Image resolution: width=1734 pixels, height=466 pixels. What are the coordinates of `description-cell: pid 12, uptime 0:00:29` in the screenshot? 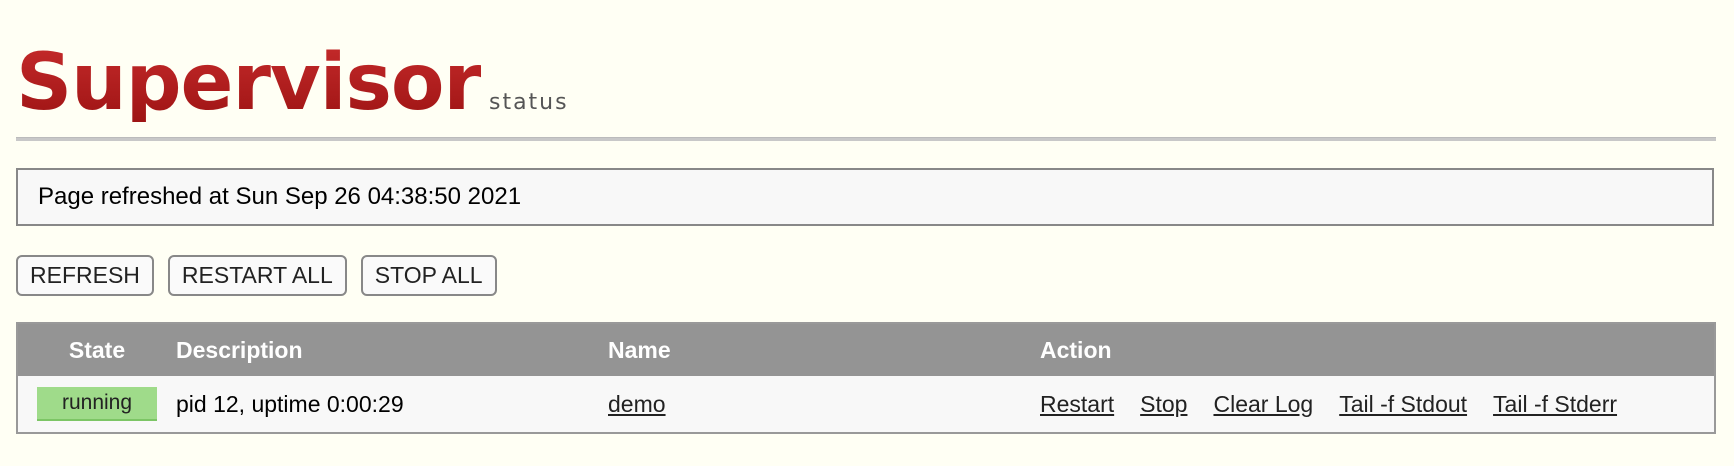 It's located at (290, 403).